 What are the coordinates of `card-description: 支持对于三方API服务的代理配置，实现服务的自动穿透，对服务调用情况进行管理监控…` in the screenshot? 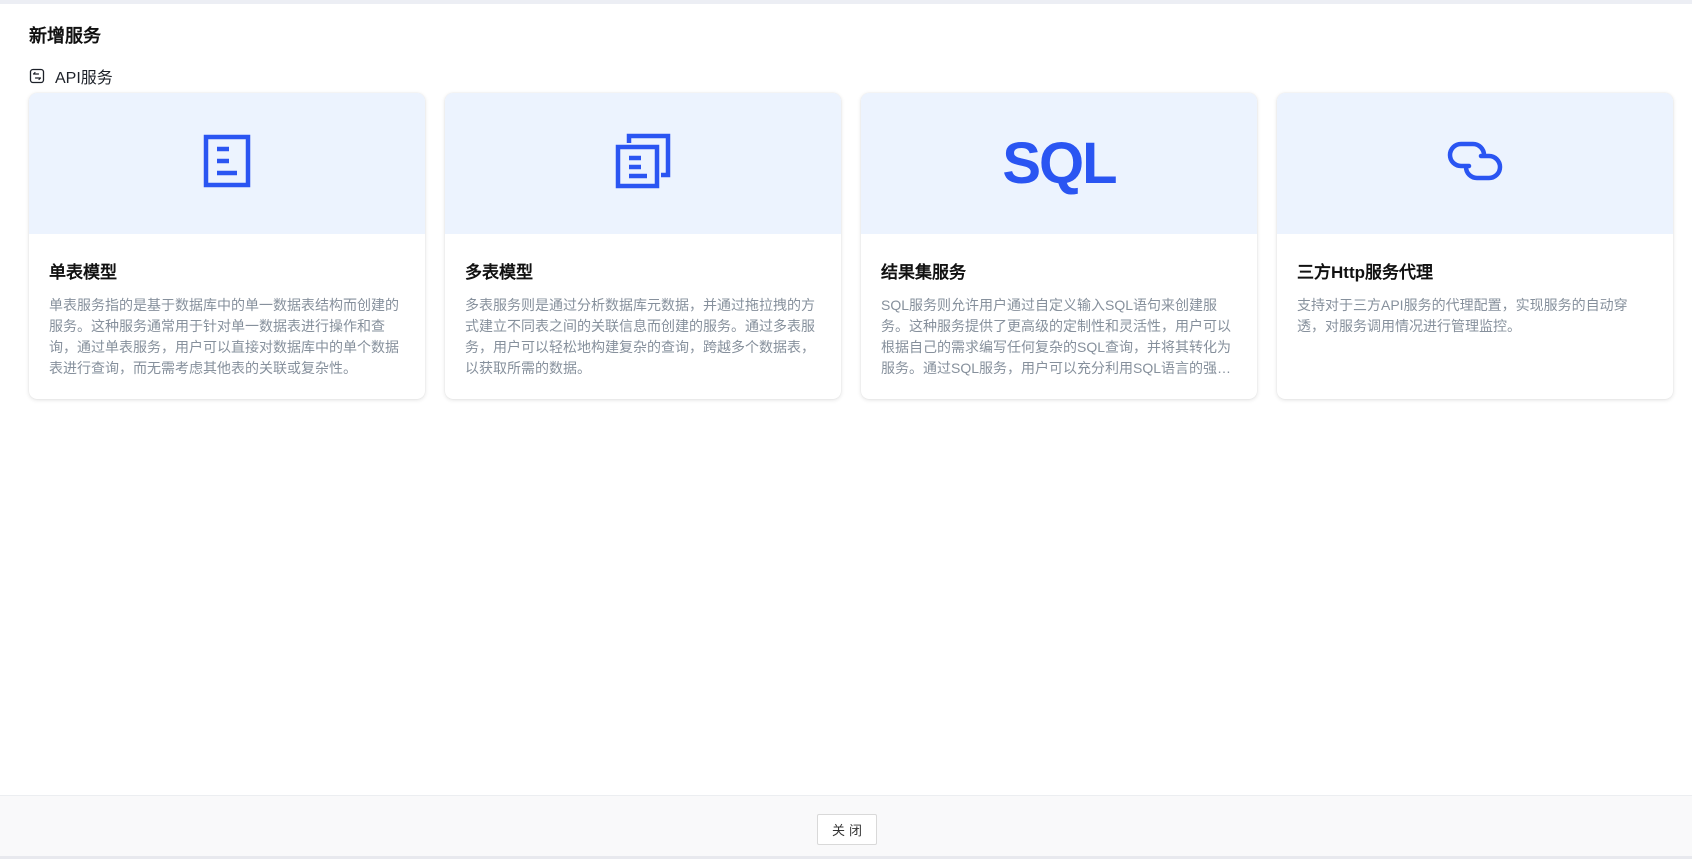 It's located at (1462, 315).